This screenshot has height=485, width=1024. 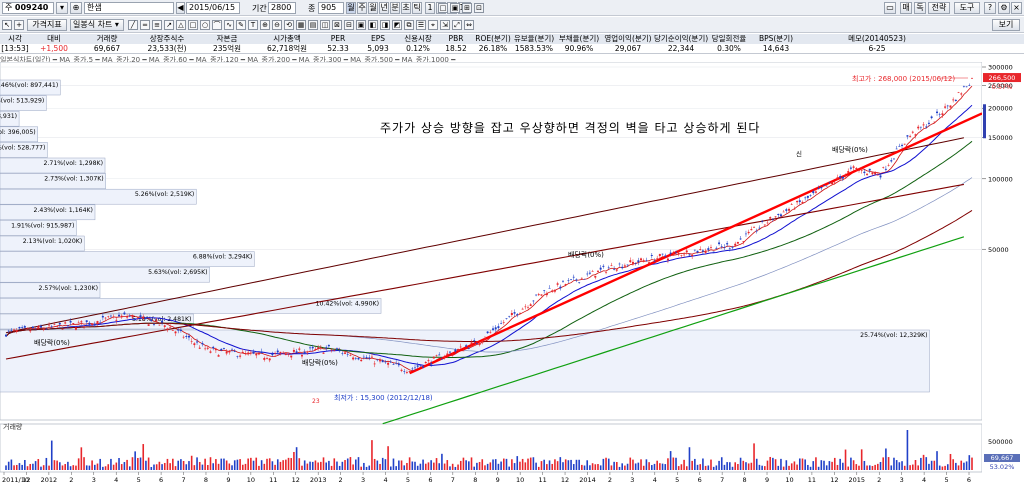 What do you see at coordinates (253, 25) in the screenshot?
I see `drawing-tool-icon-10: T` at bounding box center [253, 25].